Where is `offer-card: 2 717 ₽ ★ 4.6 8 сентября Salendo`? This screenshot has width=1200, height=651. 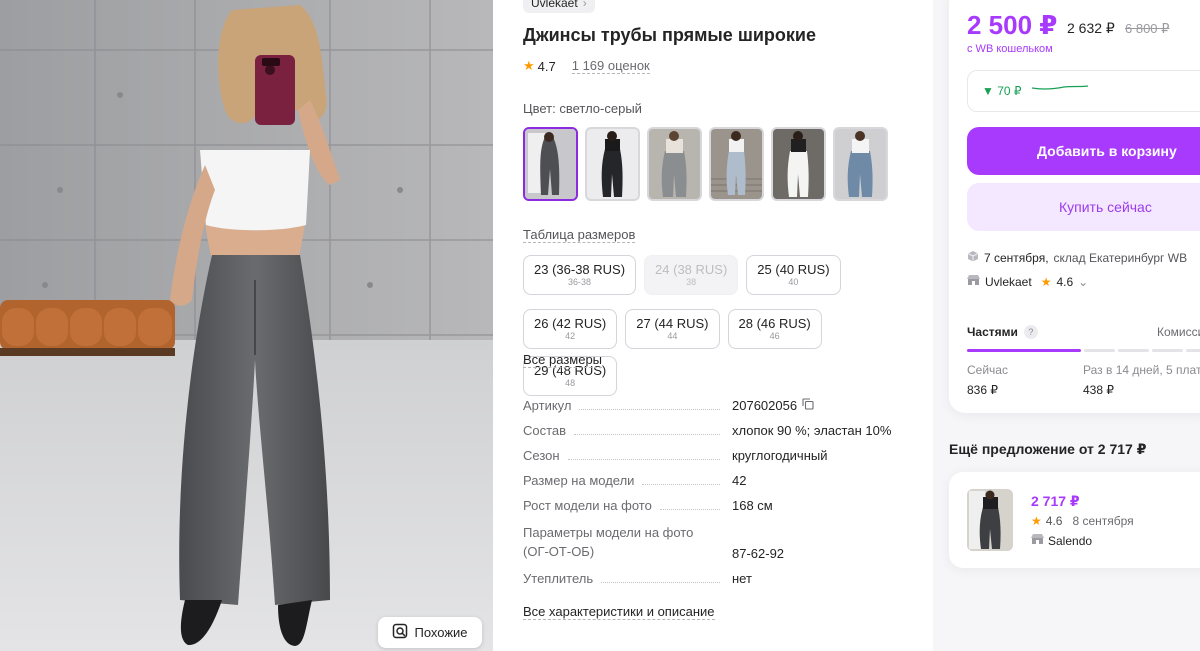
offer-card: 2 717 ₽ ★ 4.6 8 сентября Salendo is located at coordinates (1074, 520).